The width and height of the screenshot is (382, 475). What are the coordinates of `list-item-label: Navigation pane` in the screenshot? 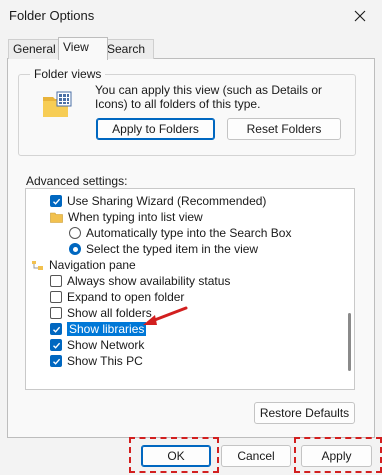 It's located at (92, 265).